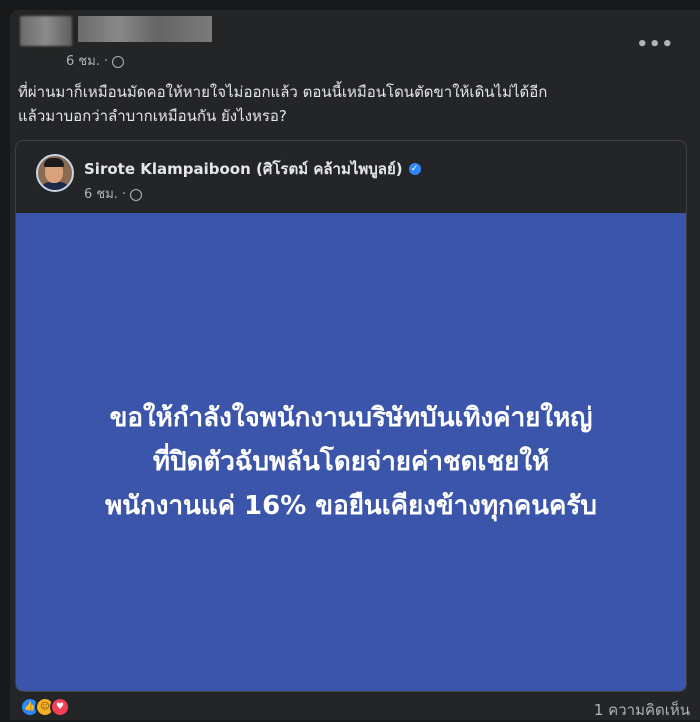 This screenshot has height=722, width=700. Describe the element at coordinates (351, 506) in the screenshot. I see `image-text-line-3: พนักงานแค่ 16% ขอยืนเคียงข้างทุกคนครับ` at that location.